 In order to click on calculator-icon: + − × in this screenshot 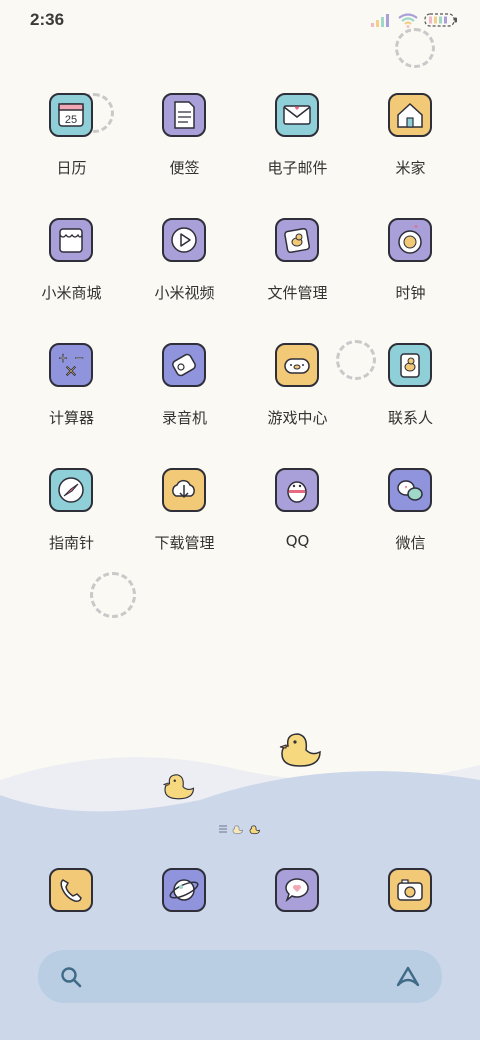, I will do `click(71, 365)`.